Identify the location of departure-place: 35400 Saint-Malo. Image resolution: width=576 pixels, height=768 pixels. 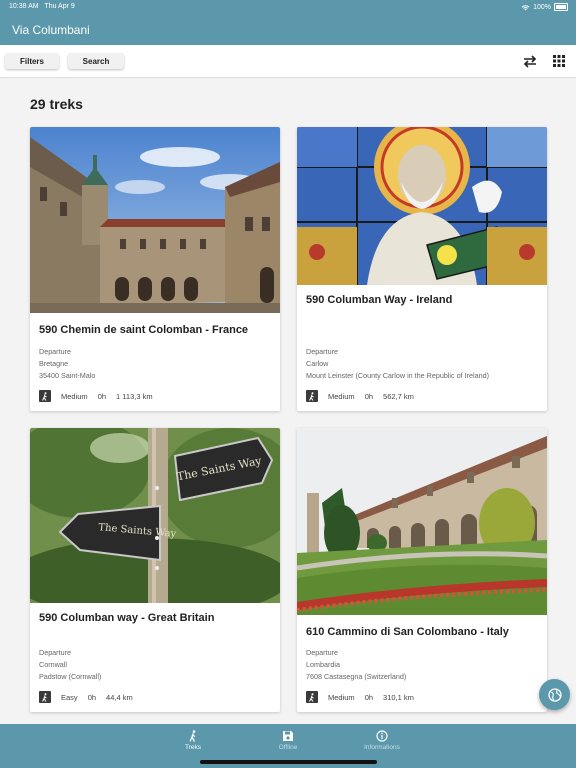
(67, 375).